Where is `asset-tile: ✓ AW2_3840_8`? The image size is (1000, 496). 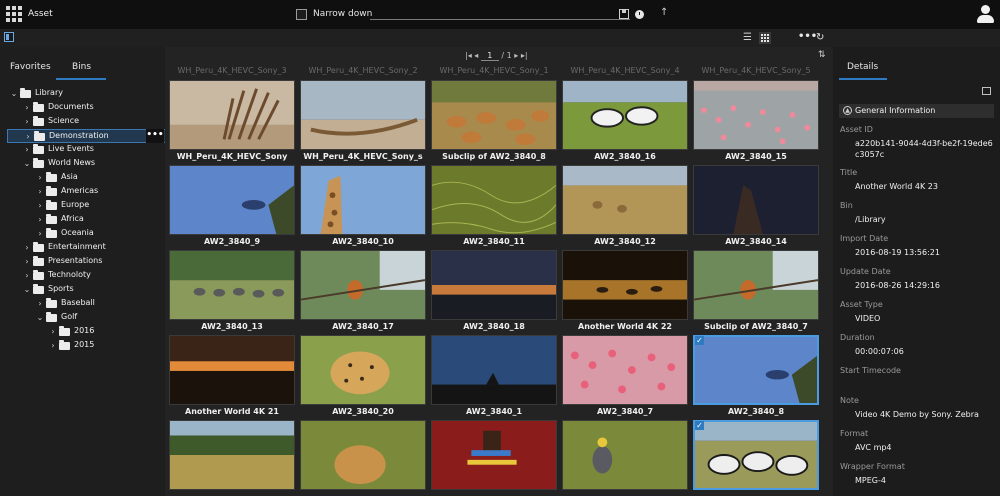 asset-tile: ✓ AW2_3840_8 is located at coordinates (756, 377).